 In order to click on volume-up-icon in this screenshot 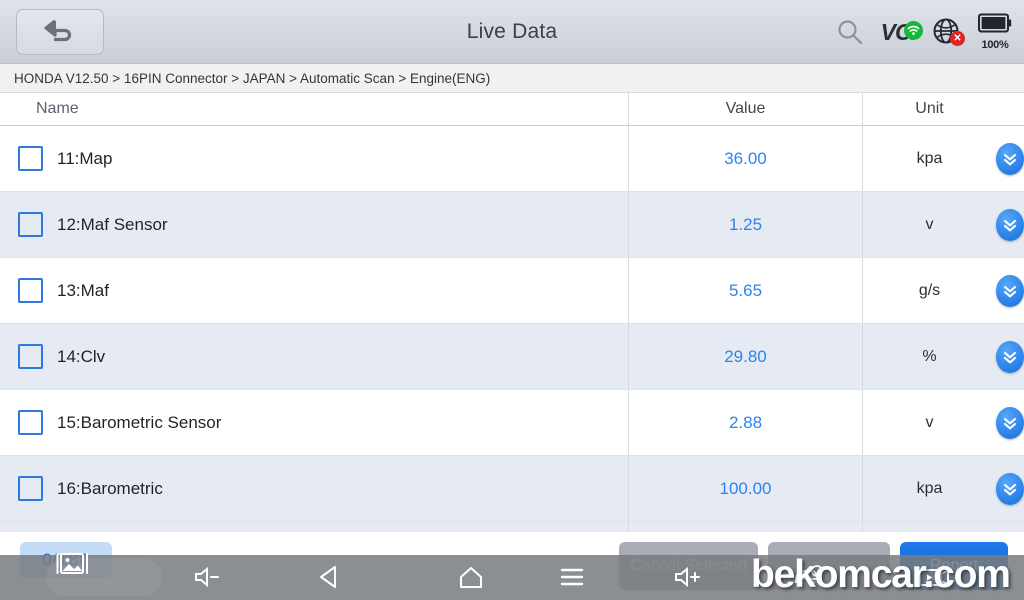, I will do `click(689, 577)`.